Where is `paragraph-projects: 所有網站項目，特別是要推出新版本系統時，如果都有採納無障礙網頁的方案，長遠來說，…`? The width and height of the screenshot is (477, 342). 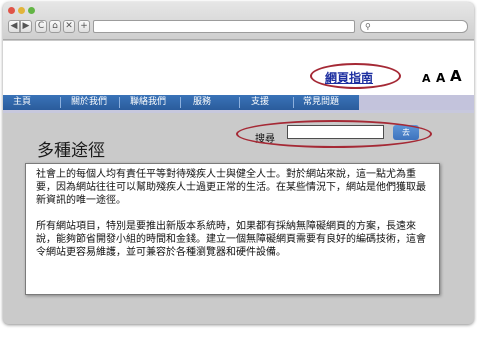
paragraph-projects: 所有網站項目，特別是要推出新版本系統時，如果都有採納無障礙網頁的方案，長遠來說，… is located at coordinates (231, 239).